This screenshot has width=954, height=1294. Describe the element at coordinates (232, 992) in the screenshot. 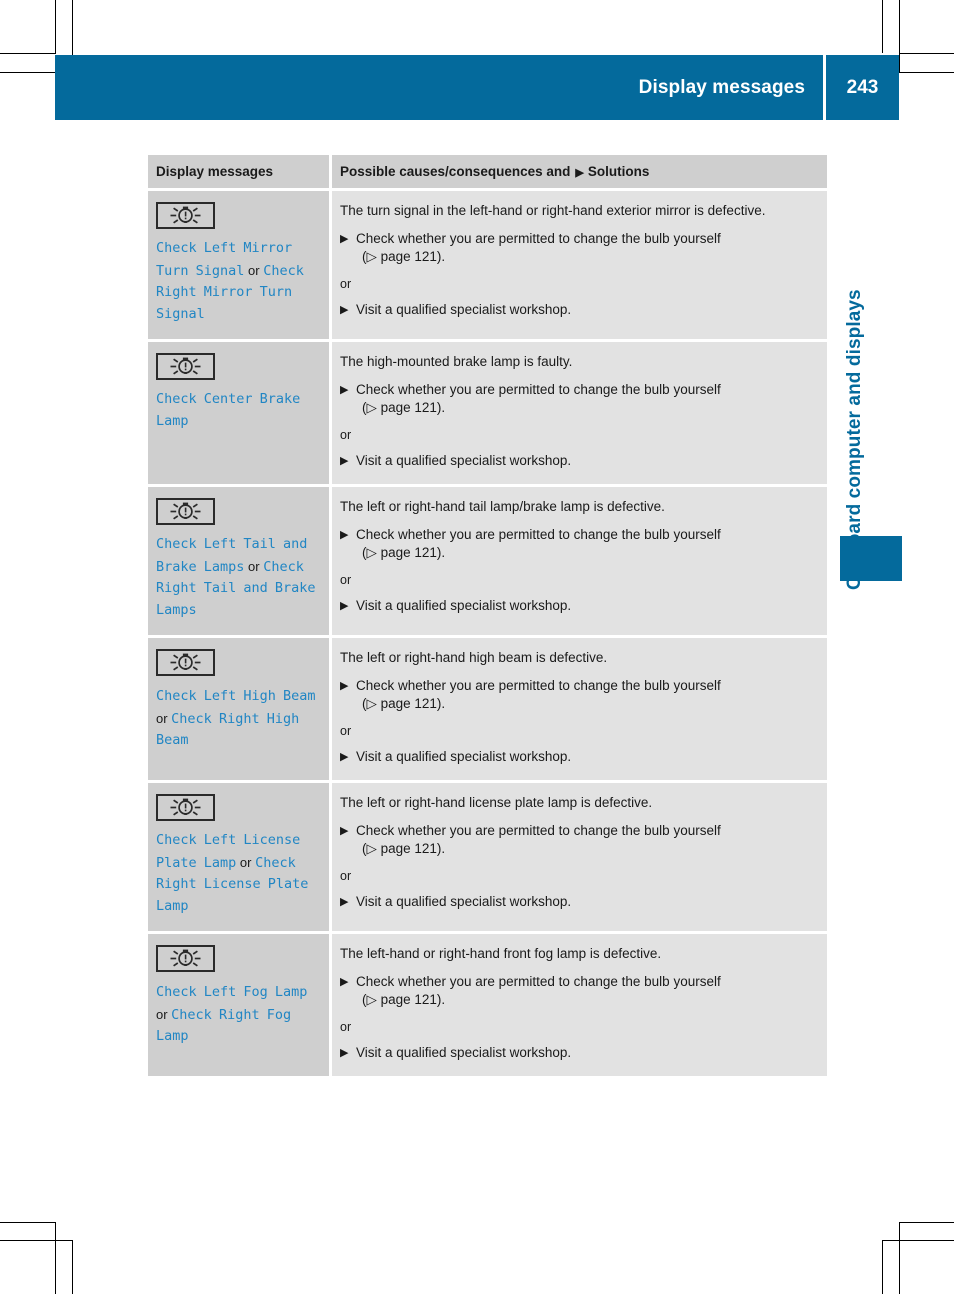

I see `message-code-part: Check Left Fog Lamp` at that location.